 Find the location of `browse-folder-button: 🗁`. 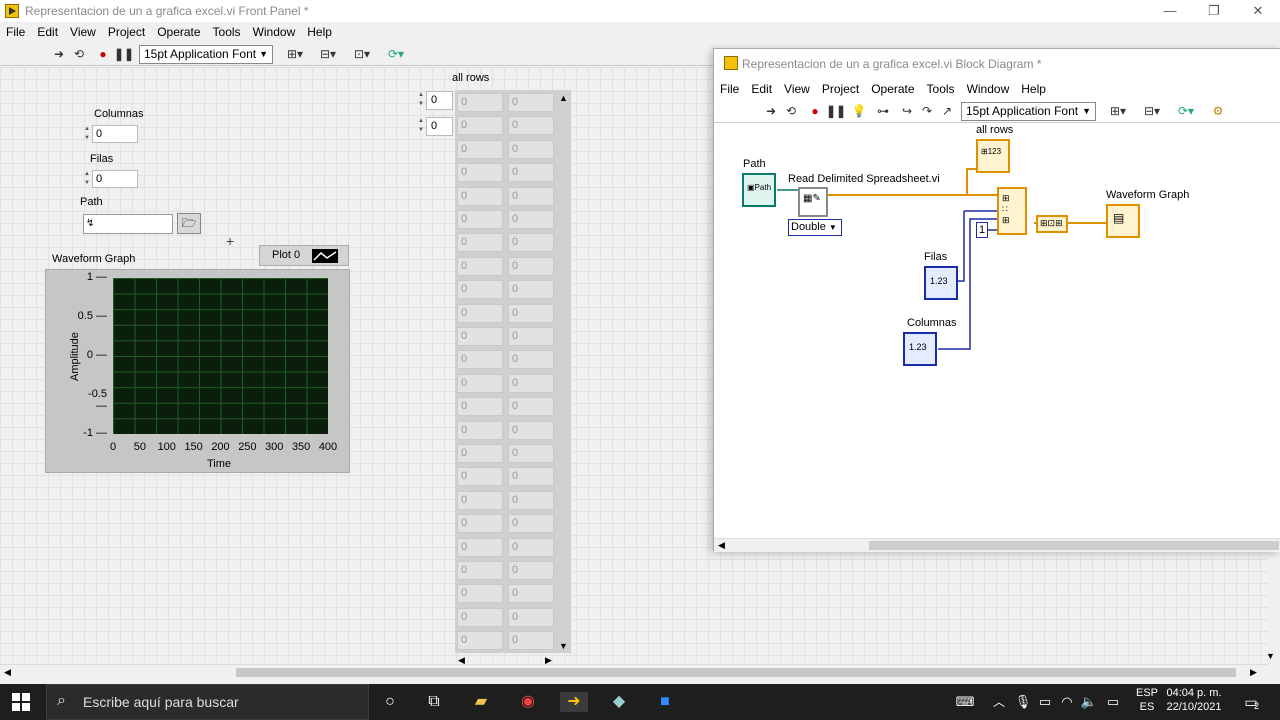

browse-folder-button: 🗁 is located at coordinates (189, 223).